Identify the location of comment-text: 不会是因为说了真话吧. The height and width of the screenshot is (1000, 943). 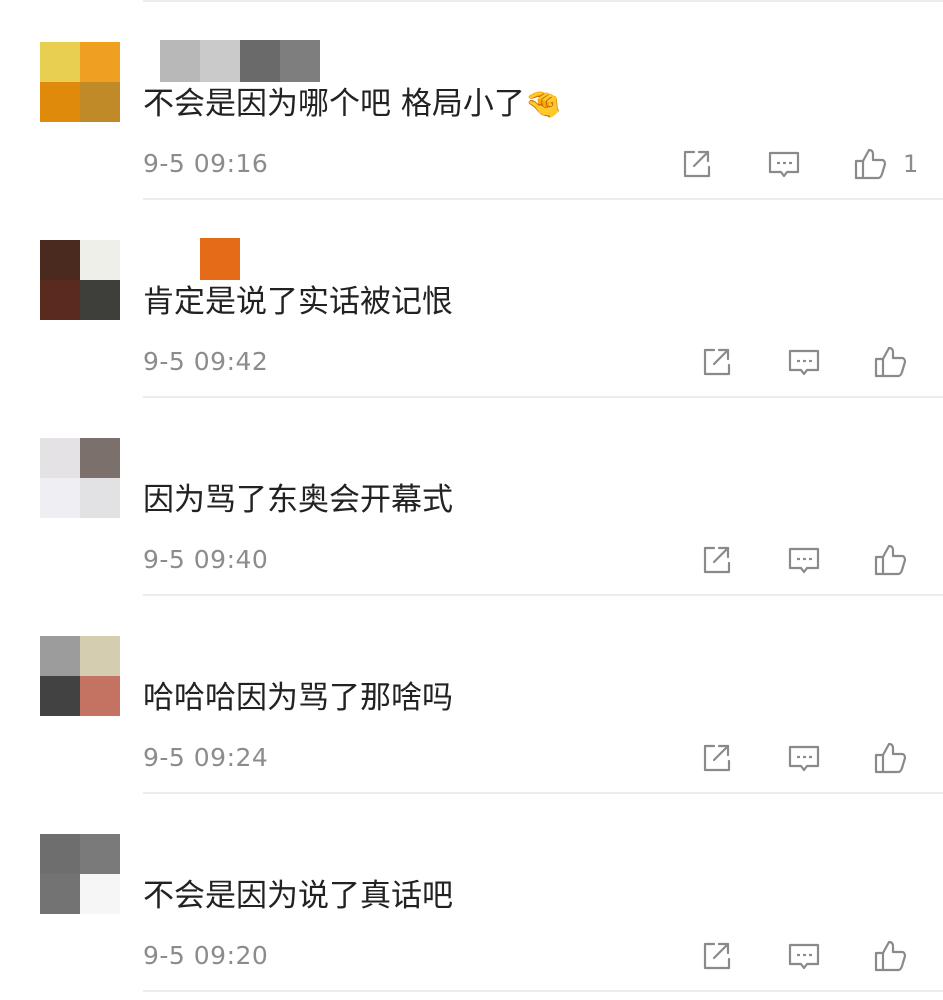
(298, 896).